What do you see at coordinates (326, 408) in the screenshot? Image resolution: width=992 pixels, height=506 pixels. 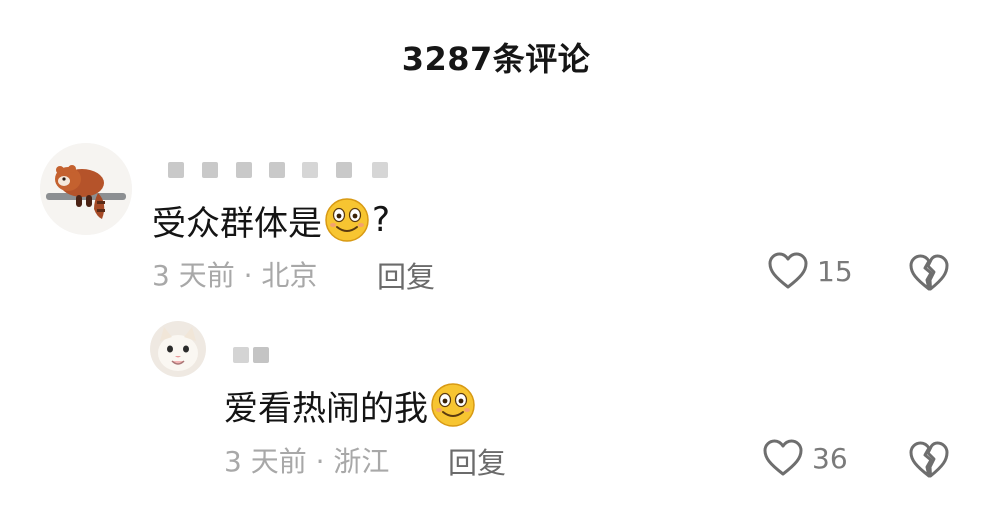 I see `reply-text-before: 爱看热闹的我` at bounding box center [326, 408].